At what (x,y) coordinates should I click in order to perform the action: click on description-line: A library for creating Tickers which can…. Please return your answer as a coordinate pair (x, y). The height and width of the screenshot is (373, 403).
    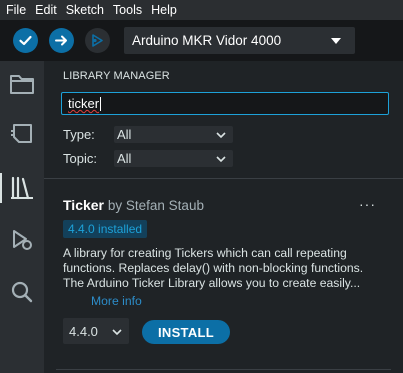
    Looking at the image, I should click on (205, 253).